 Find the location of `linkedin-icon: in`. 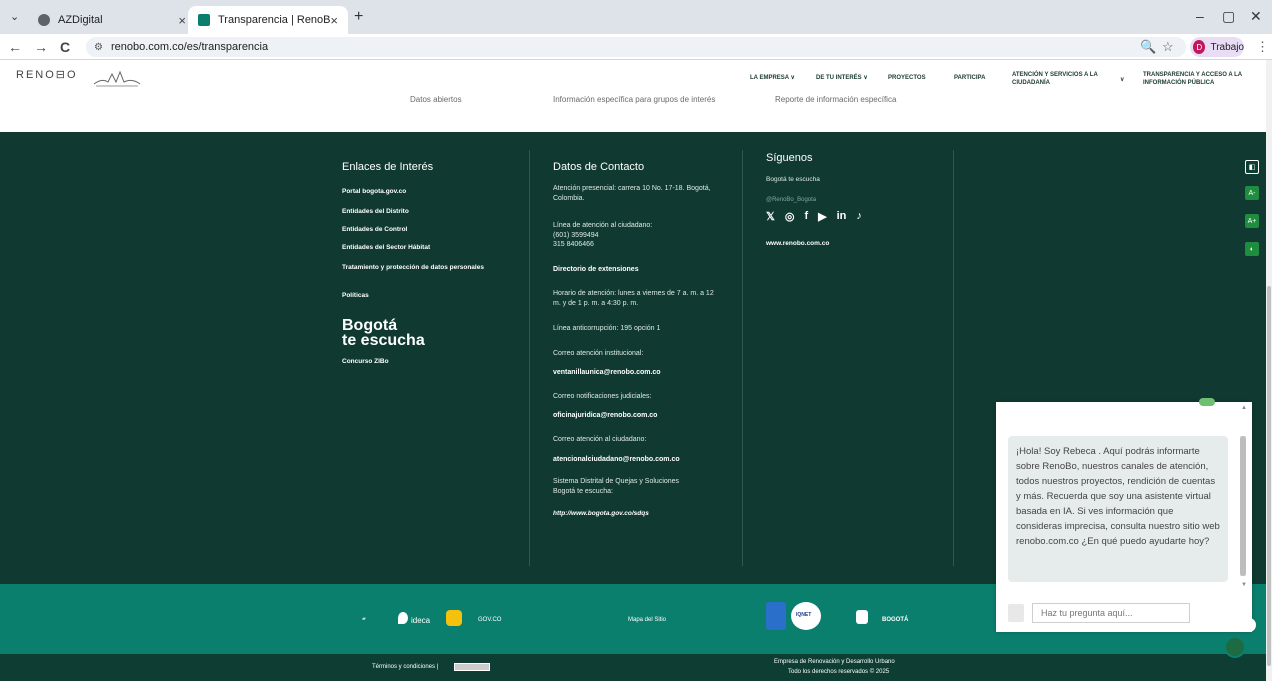

linkedin-icon: in is located at coordinates (842, 216).